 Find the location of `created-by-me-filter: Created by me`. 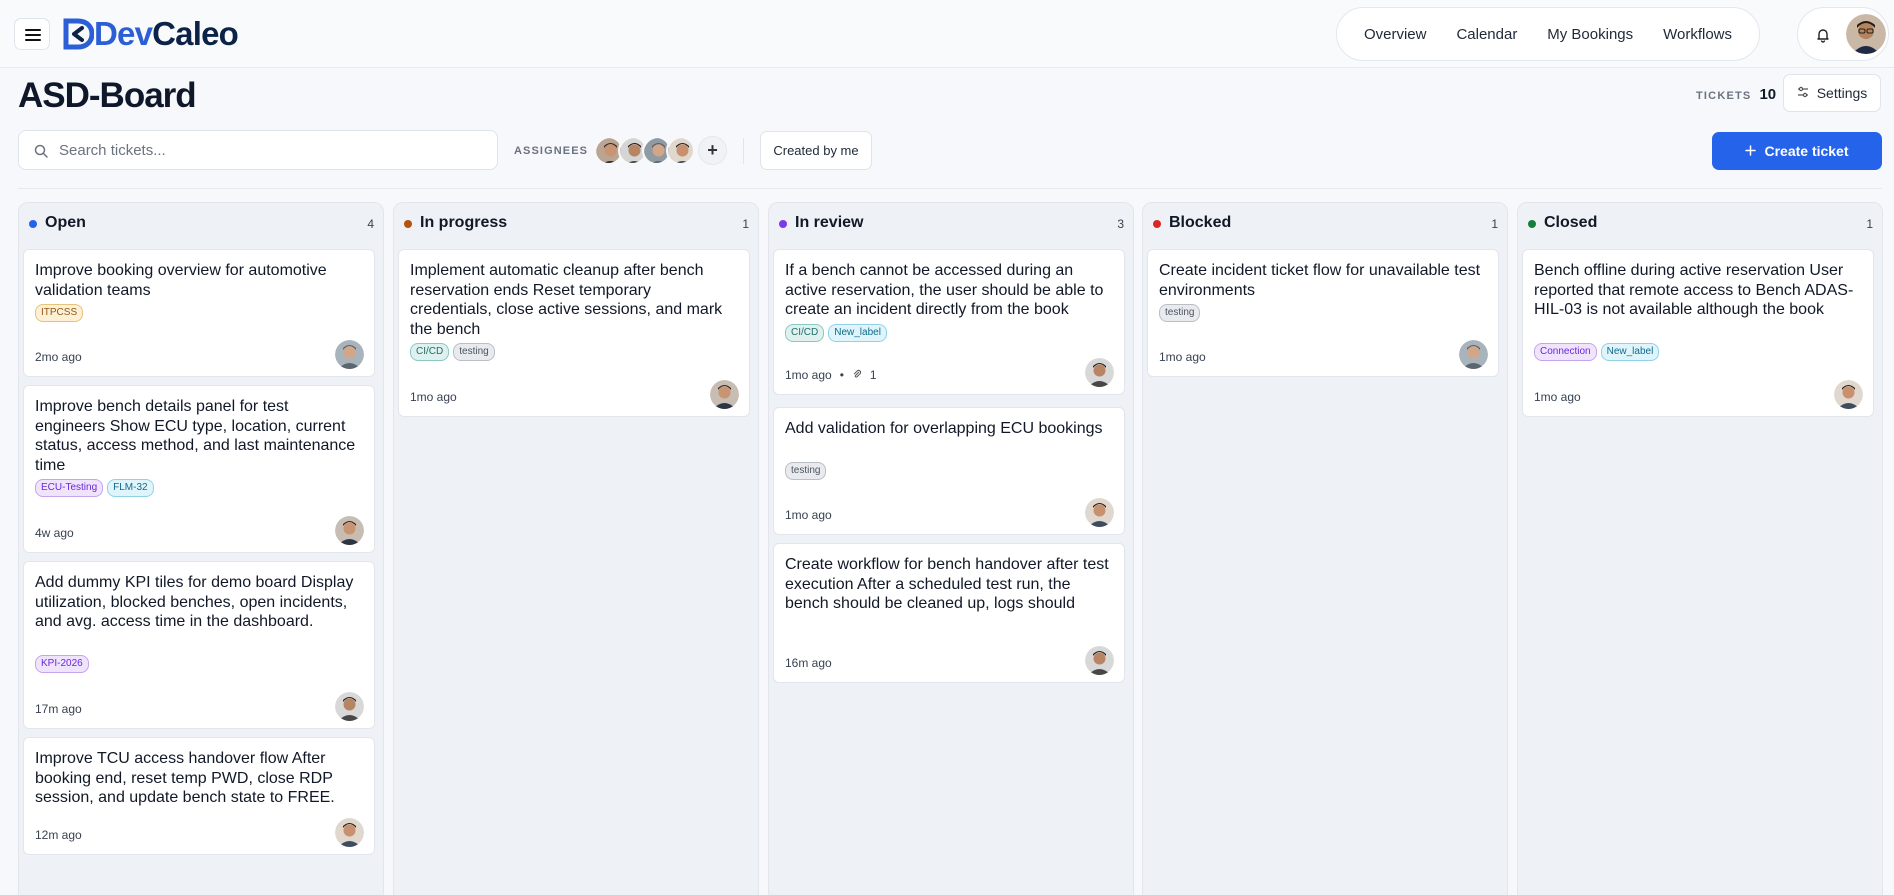

created-by-me-filter: Created by me is located at coordinates (816, 150).